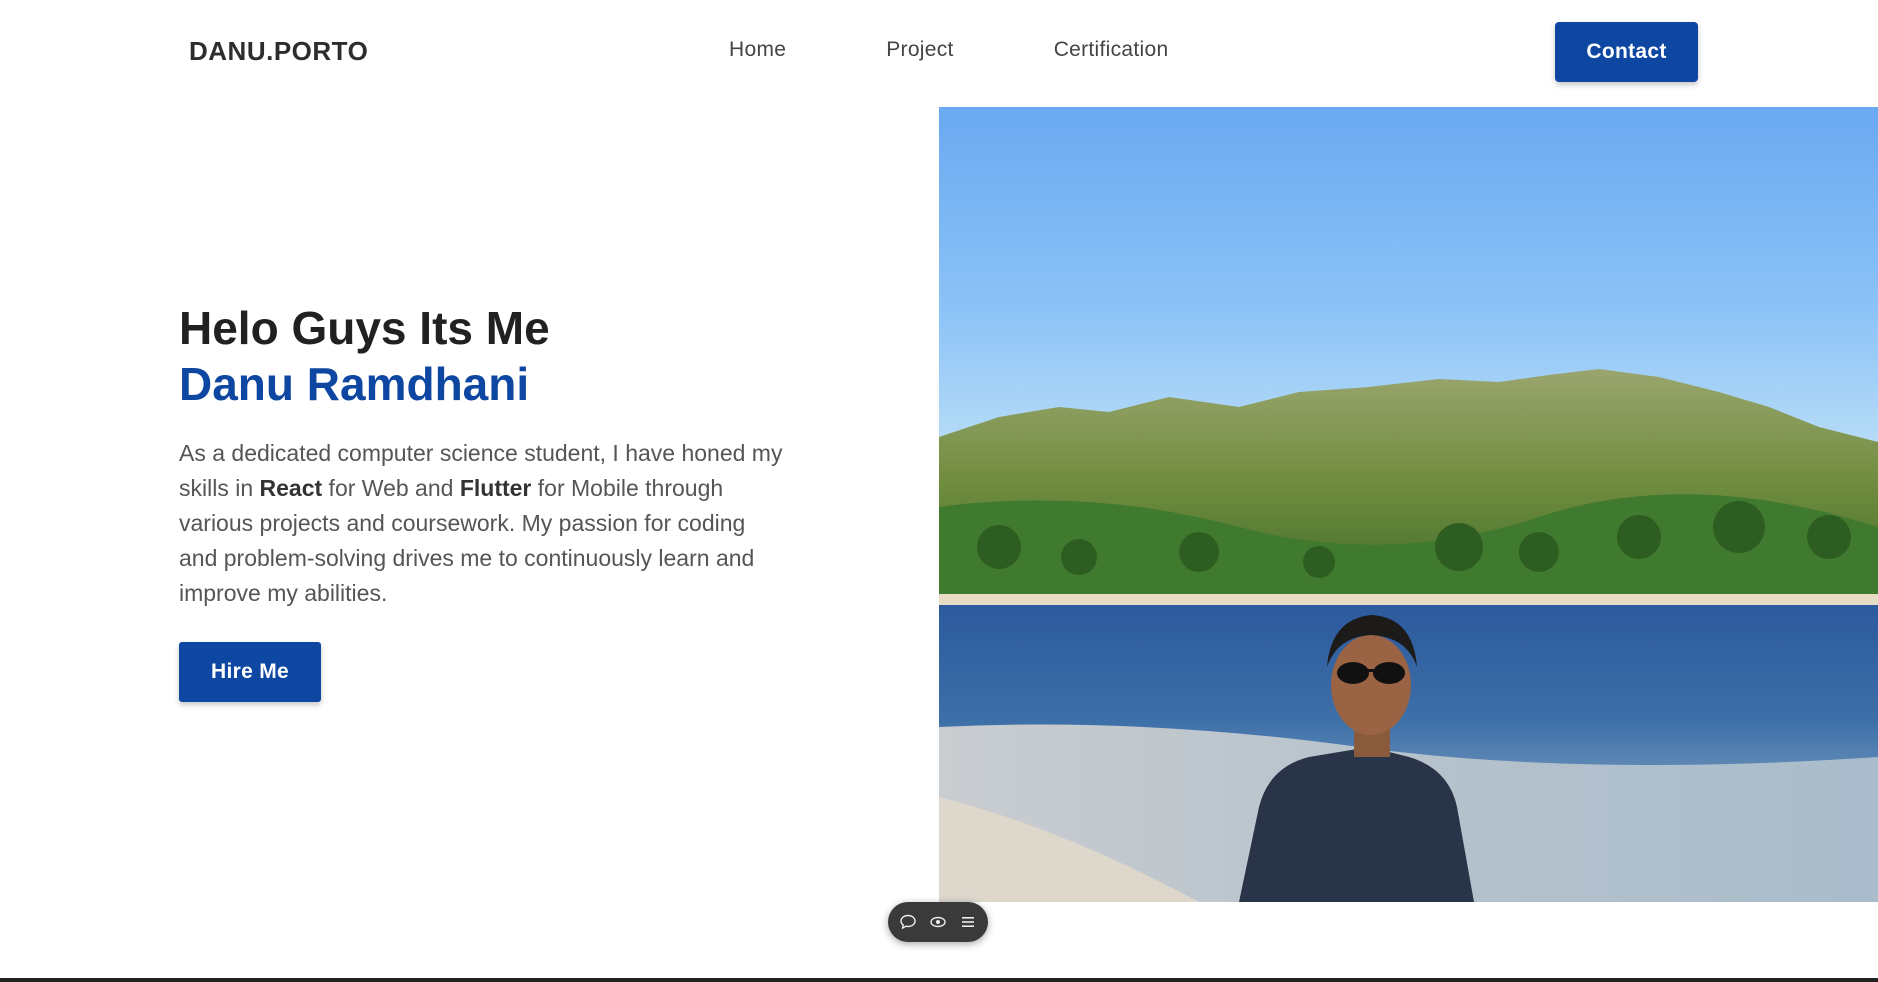 This screenshot has width=1878, height=982. I want to click on skill-flutter: Flutter, so click(495, 488).